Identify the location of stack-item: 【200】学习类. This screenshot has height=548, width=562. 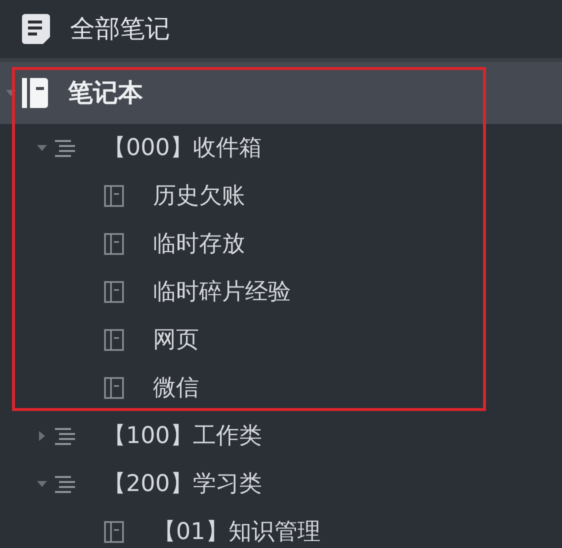
(281, 484).